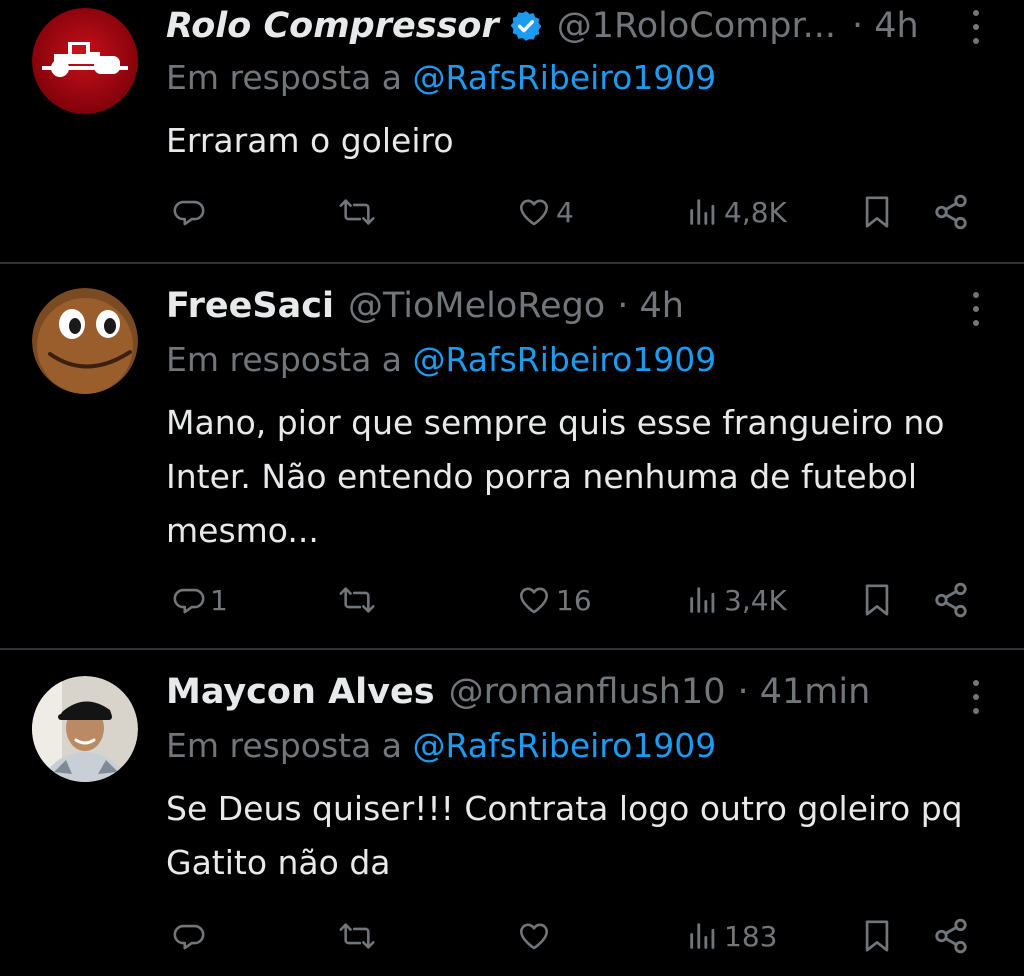 The height and width of the screenshot is (976, 1024). I want to click on tweet-header: Maycon Alves @romanflush10 · 41min, so click(518, 692).